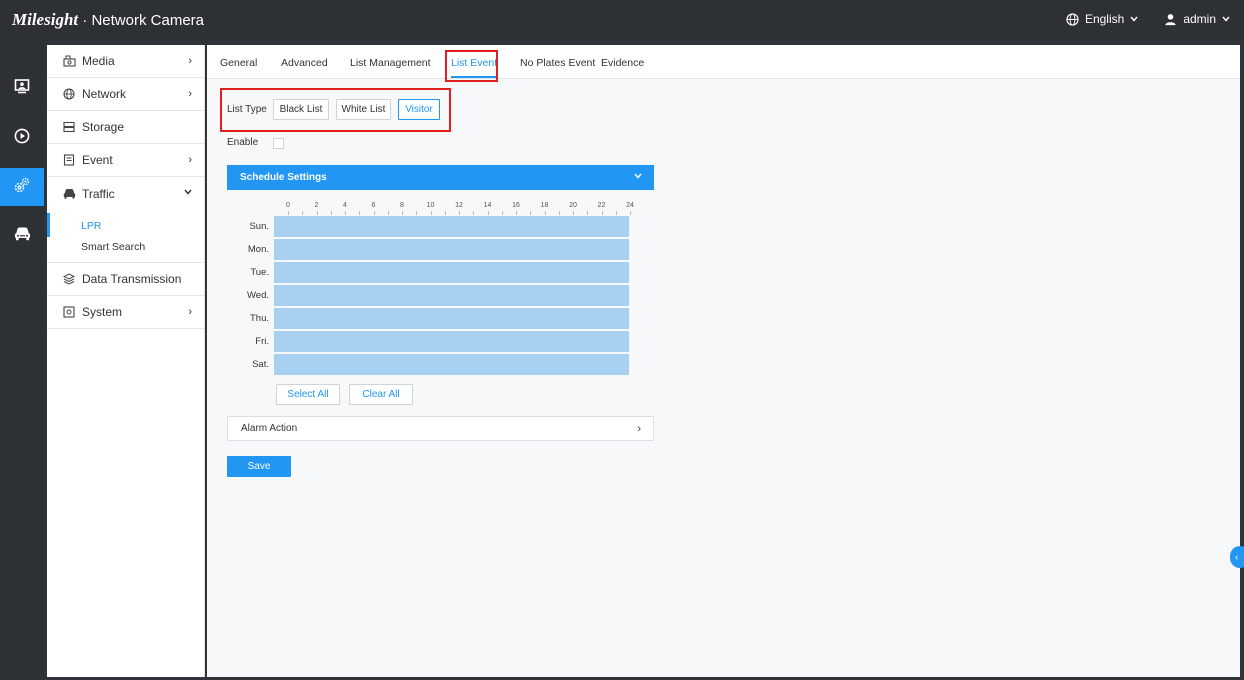  I want to click on hour-tick-label: 20, so click(573, 205).